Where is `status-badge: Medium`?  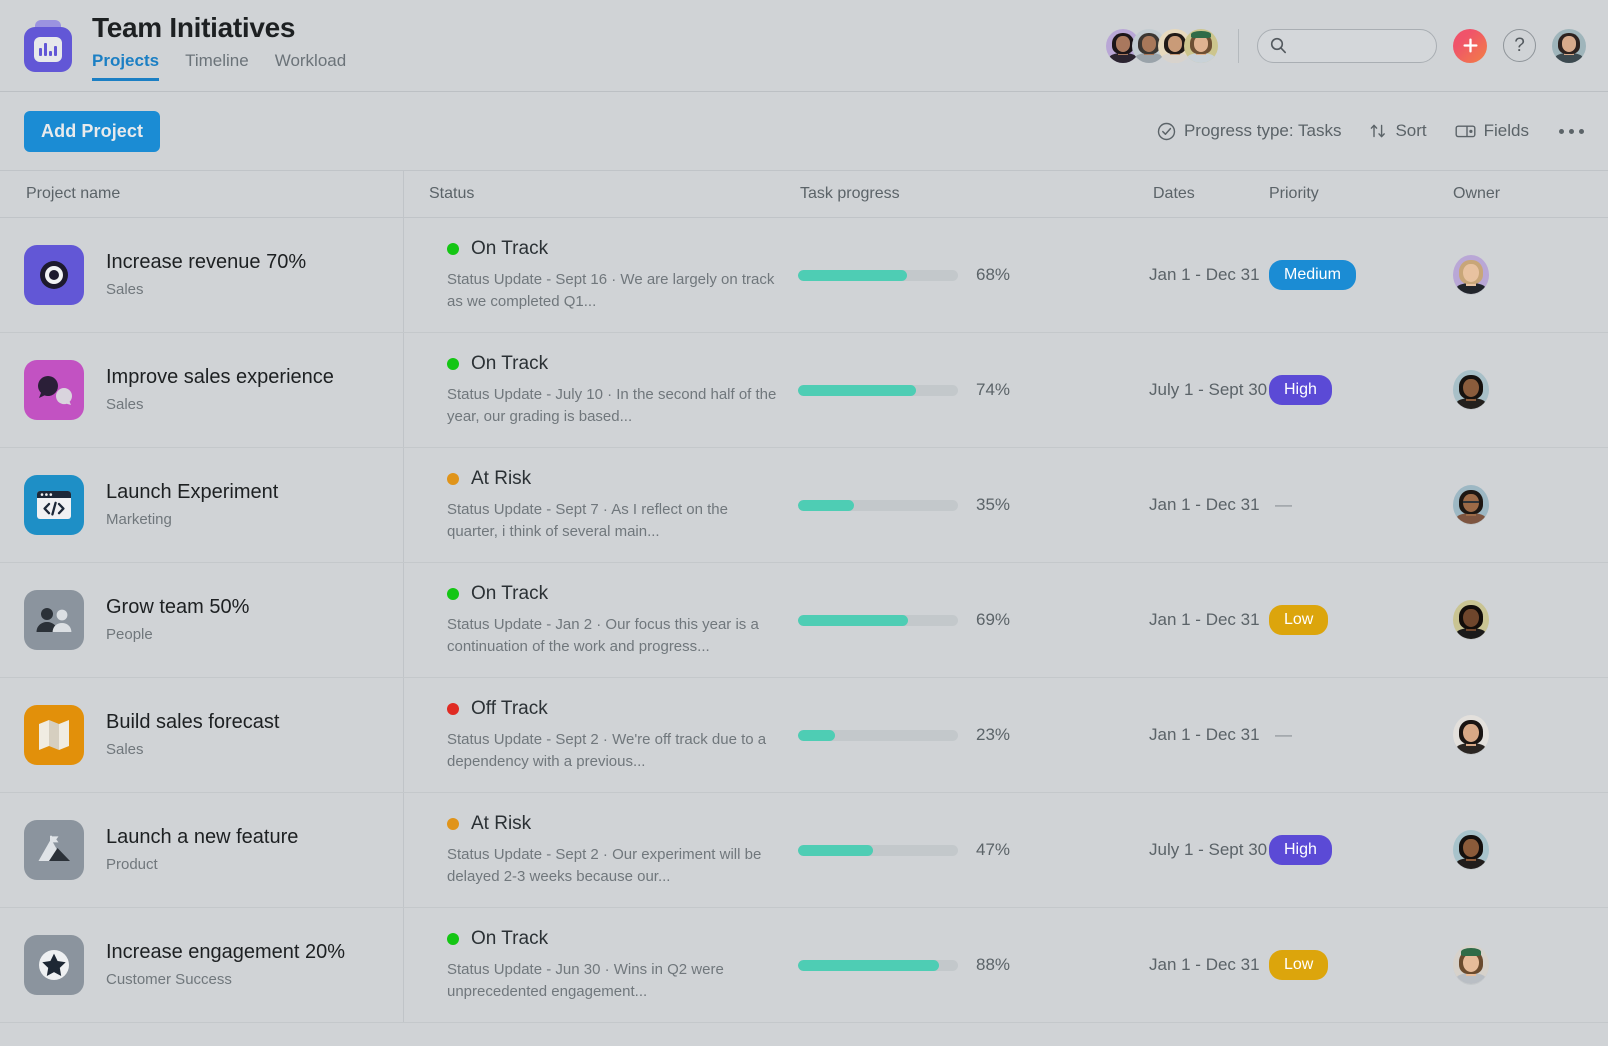 status-badge: Medium is located at coordinates (1312, 275).